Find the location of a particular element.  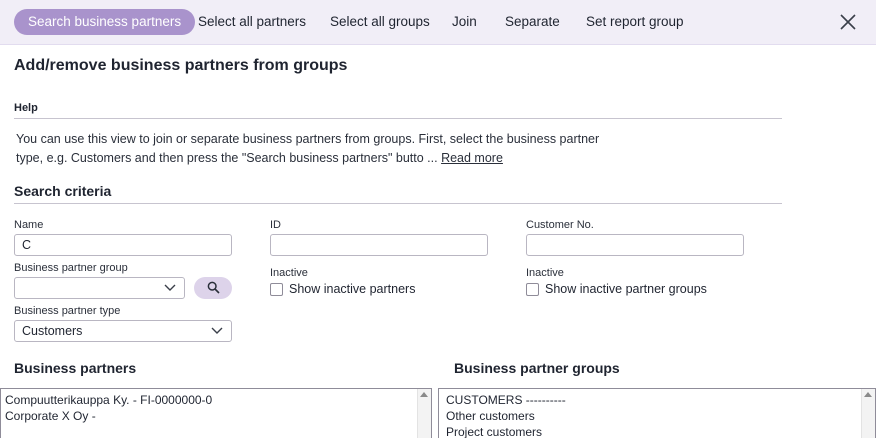

list-item: Project customers is located at coordinates (658, 431).